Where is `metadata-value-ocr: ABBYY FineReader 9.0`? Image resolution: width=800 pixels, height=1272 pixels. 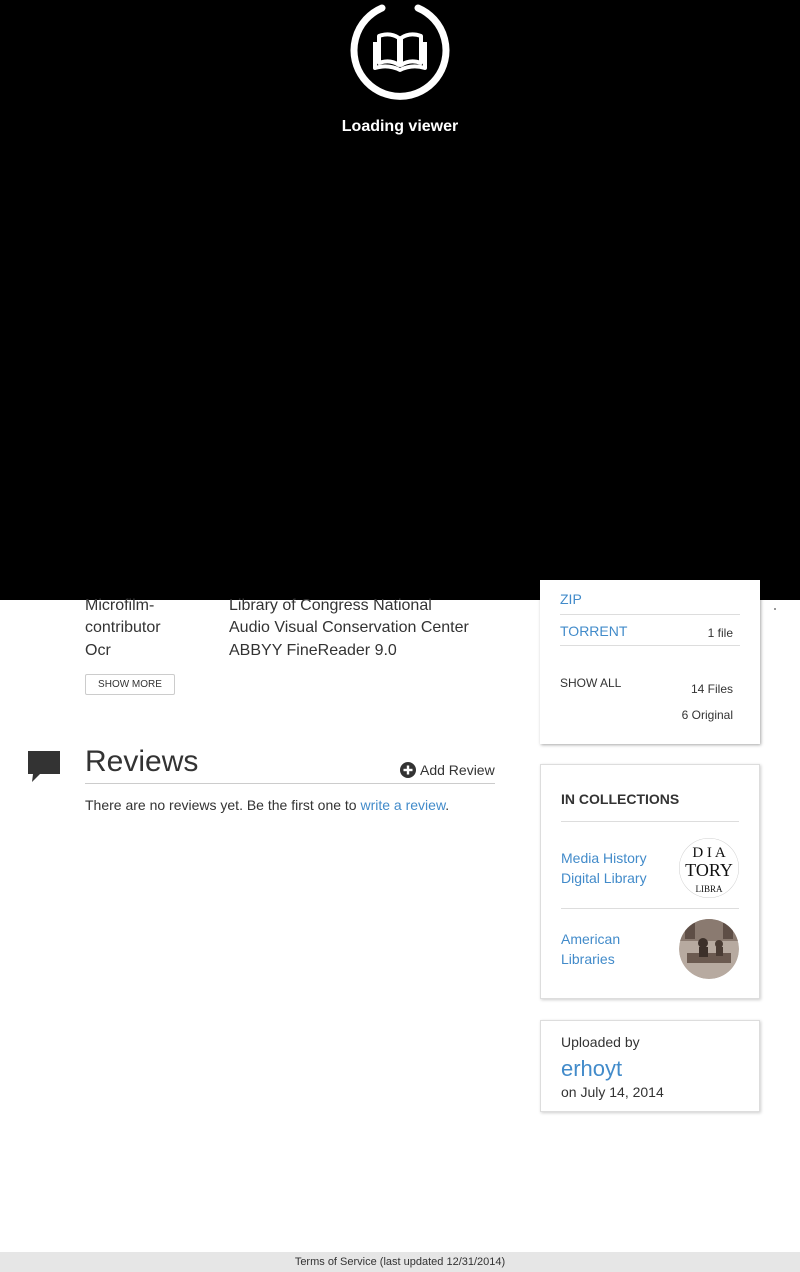 metadata-value-ocr: ABBYY FineReader 9.0 is located at coordinates (313, 650).